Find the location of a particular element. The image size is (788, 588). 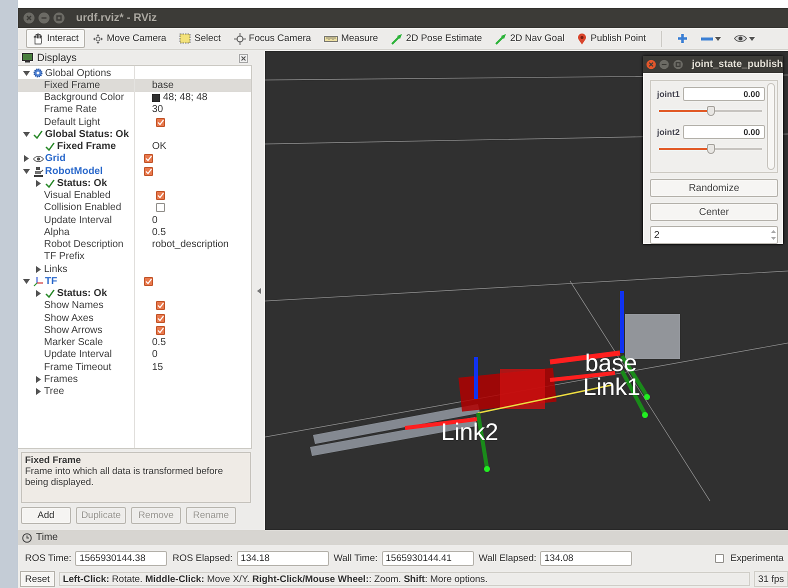

property-name: Default Light is located at coordinates (72, 122).